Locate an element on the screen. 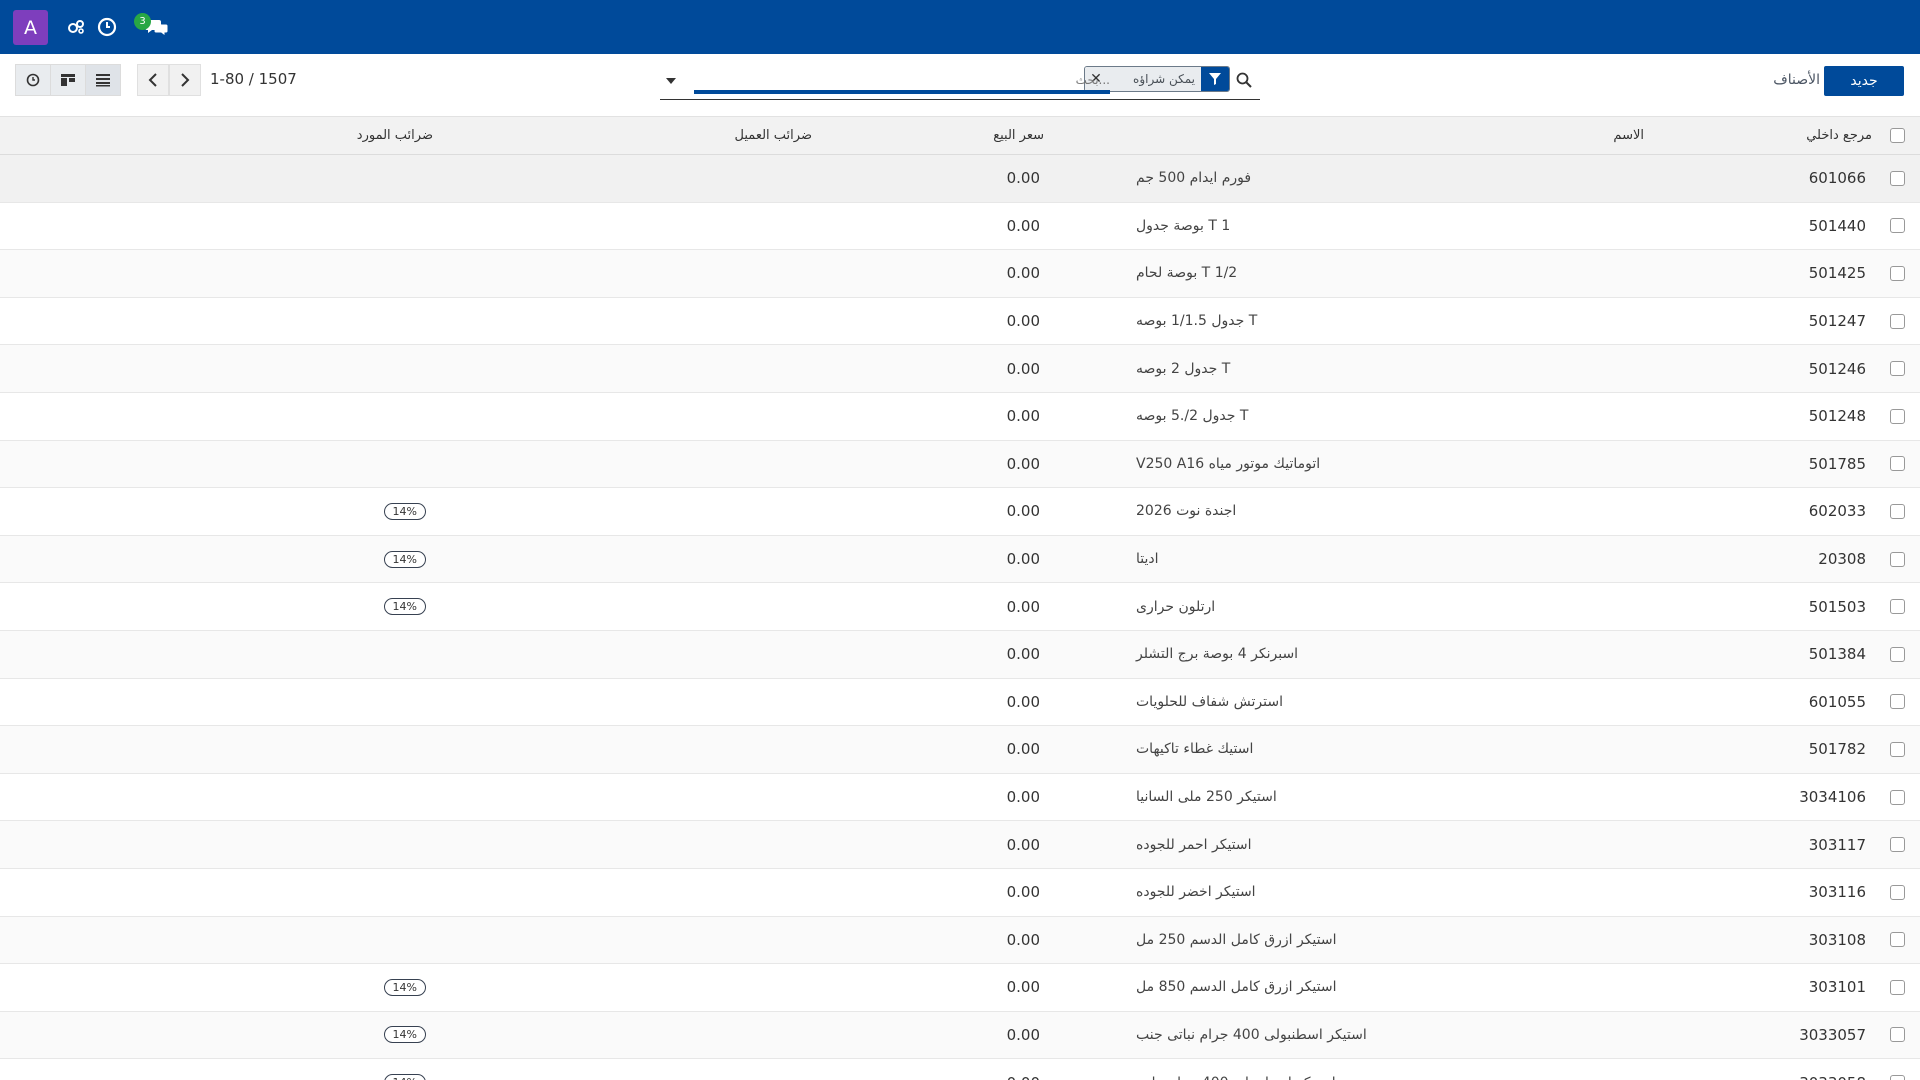 This screenshot has height=1080, width=1920. table-row: 501440 1 T بوصة جدول 0.00 is located at coordinates (960, 226).